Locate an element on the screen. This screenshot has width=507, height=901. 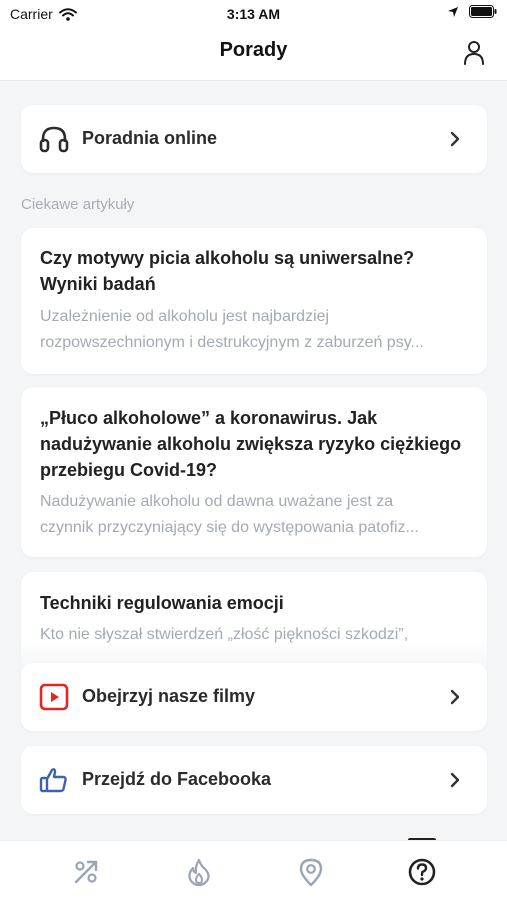
watch-videos-label: Obejrzyj nasze filmy is located at coordinates (169, 696).